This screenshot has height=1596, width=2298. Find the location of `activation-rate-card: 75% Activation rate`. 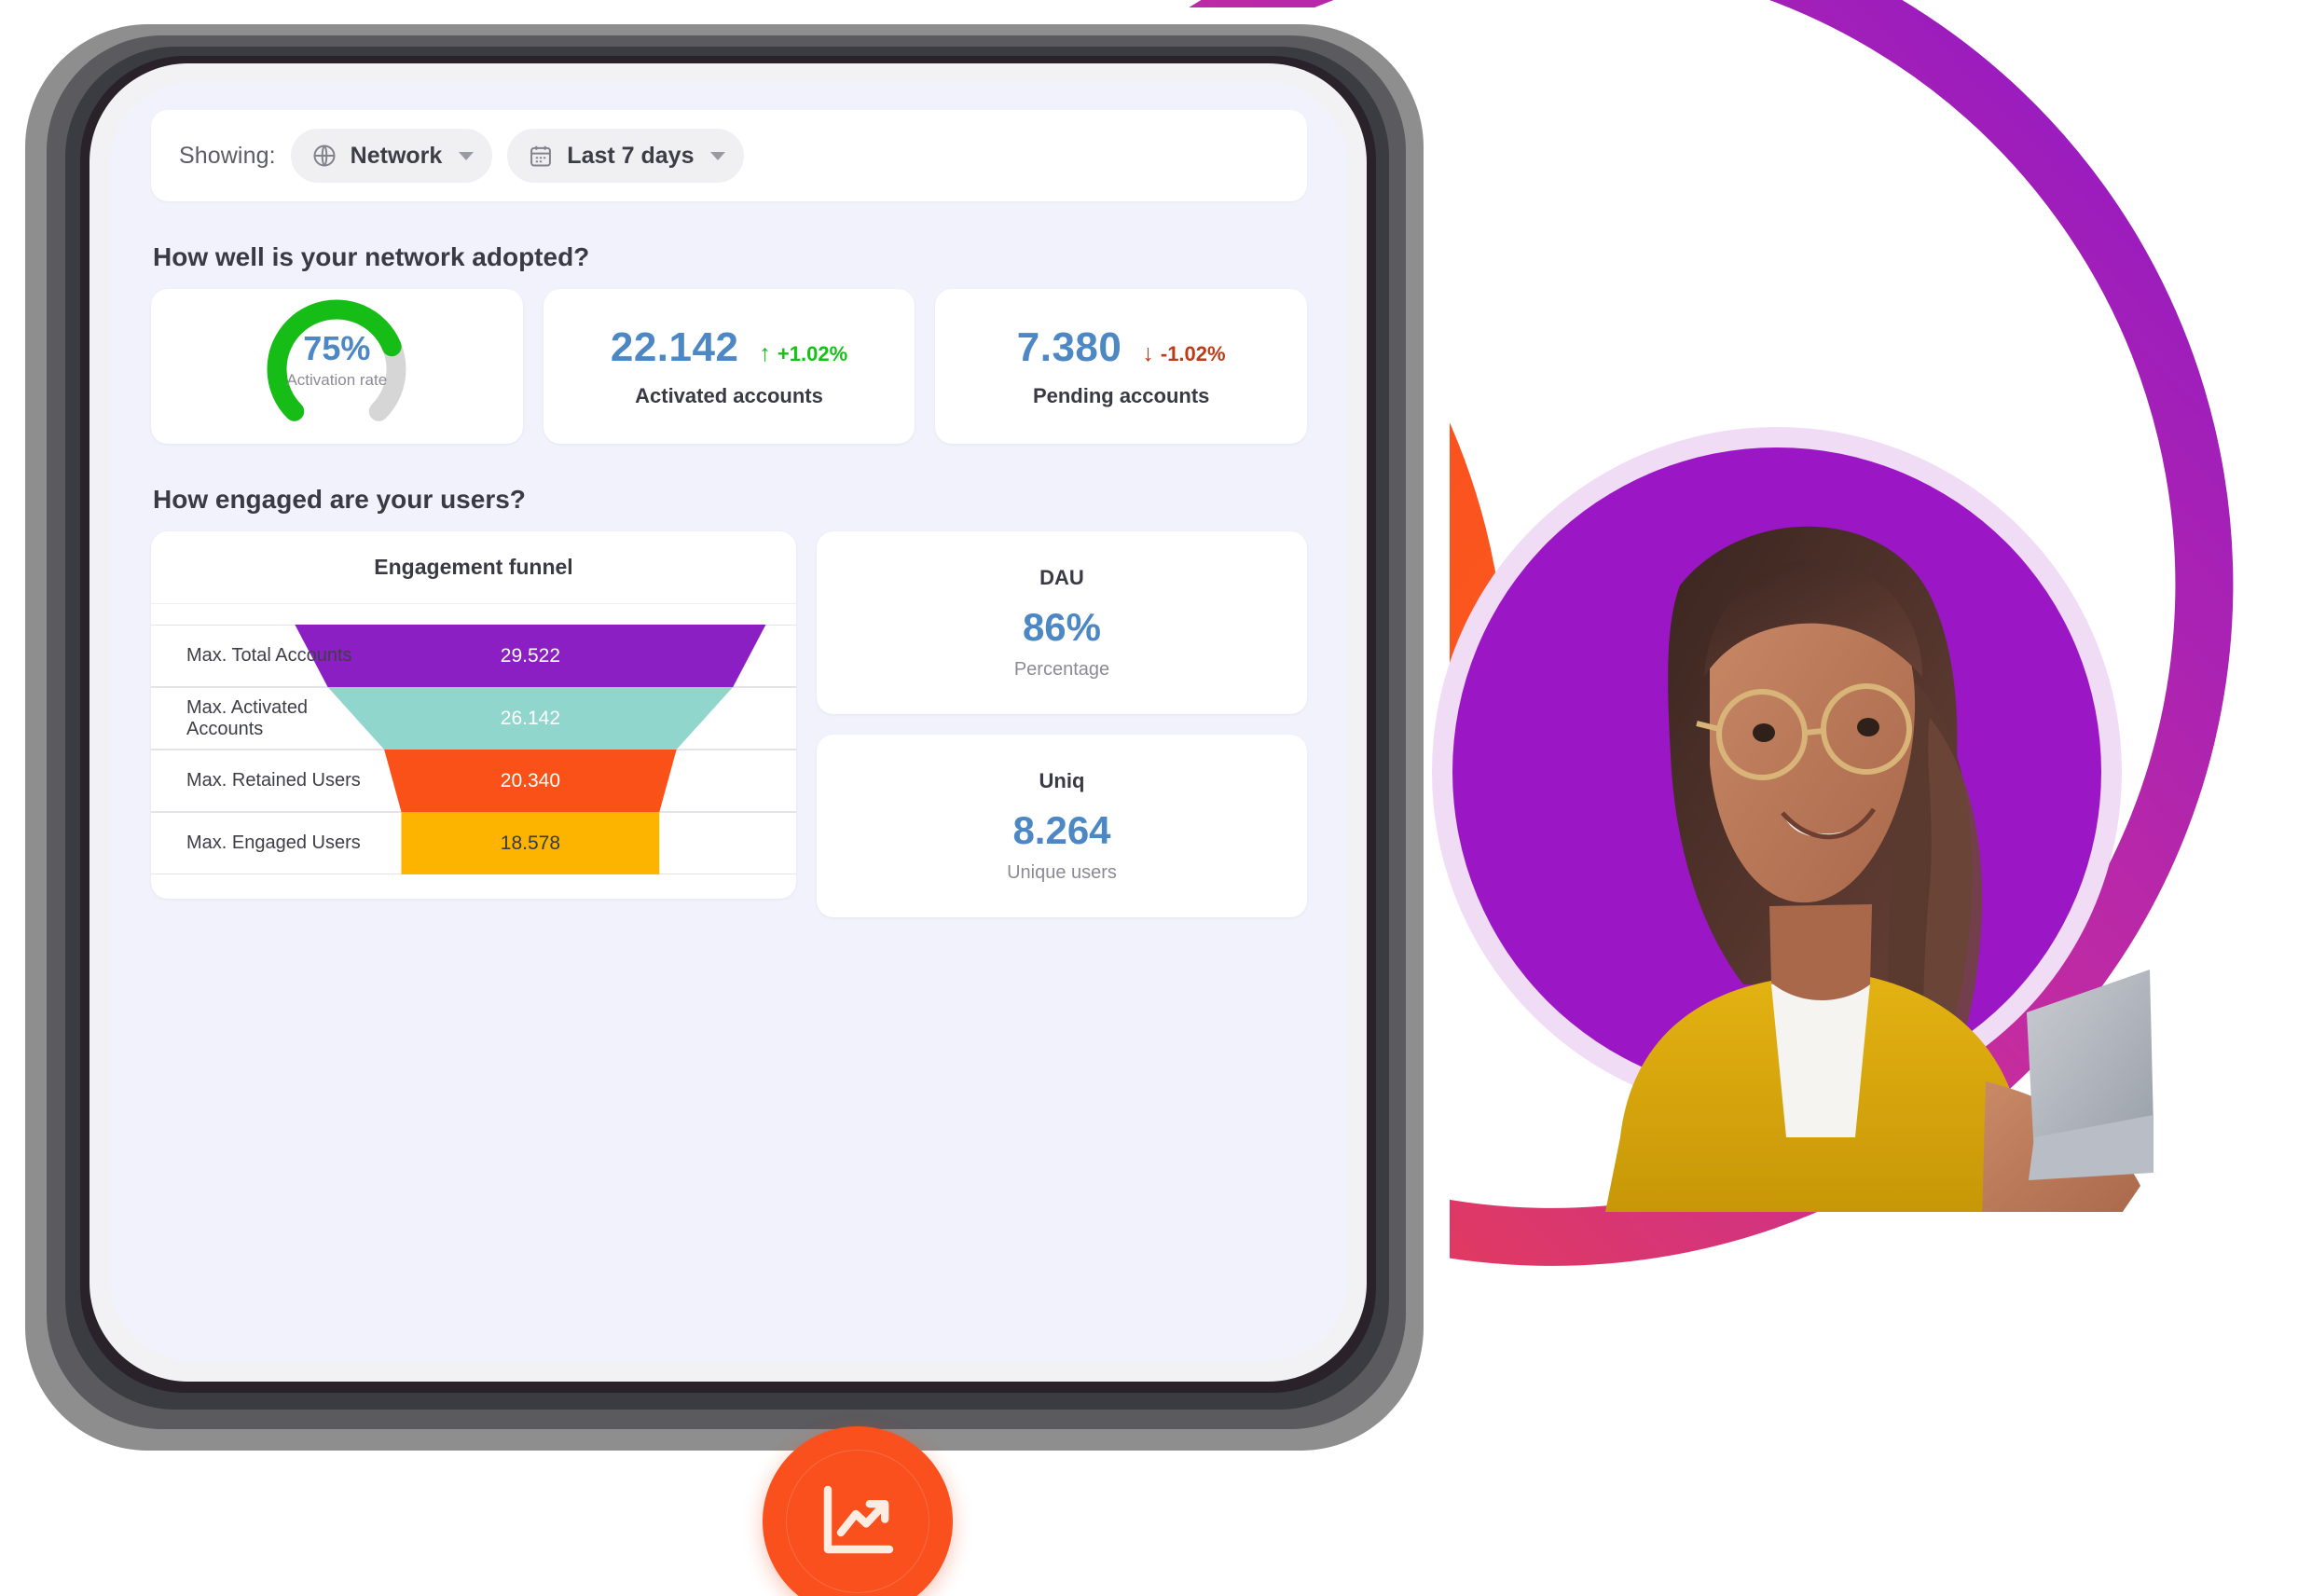

activation-rate-card: 75% Activation rate is located at coordinates (337, 366).